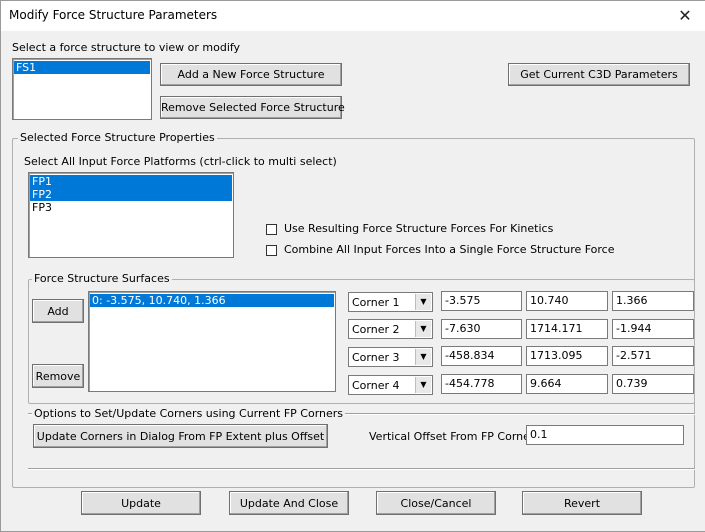 The image size is (705, 532). What do you see at coordinates (481, 329) in the screenshot?
I see `corner-2-x-field: -7.630` at bounding box center [481, 329].